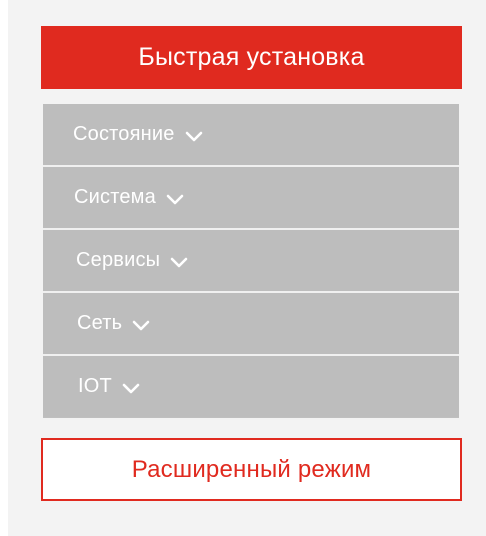  I want to click on menu-item-label: Сервисы, so click(118, 260).